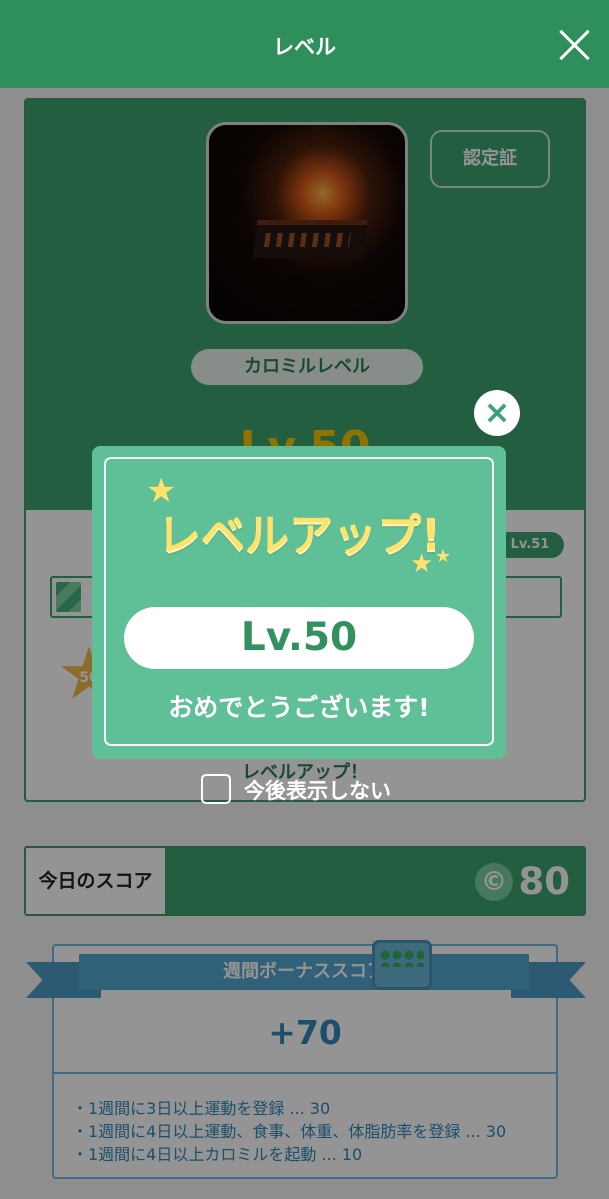 This screenshot has width=609, height=1199. I want to click on page-title: レベル, so click(304, 47).